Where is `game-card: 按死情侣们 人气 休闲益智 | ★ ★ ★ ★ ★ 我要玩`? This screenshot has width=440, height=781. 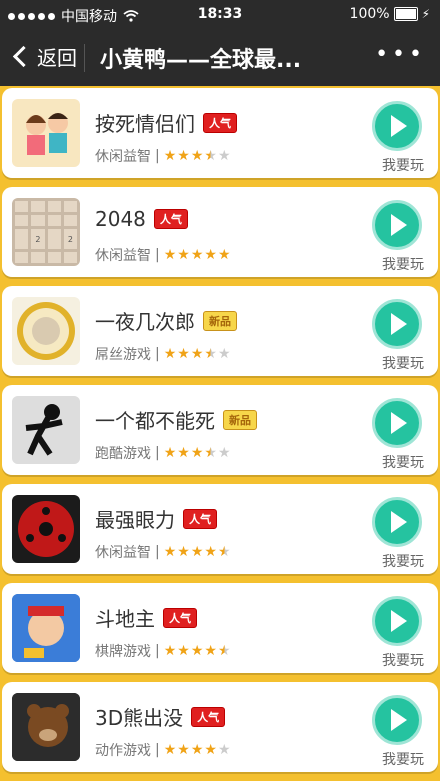 game-card: 按死情侣们 人气 休闲益智 | ★ ★ ★ ★ ★ 我要玩 is located at coordinates (220, 133).